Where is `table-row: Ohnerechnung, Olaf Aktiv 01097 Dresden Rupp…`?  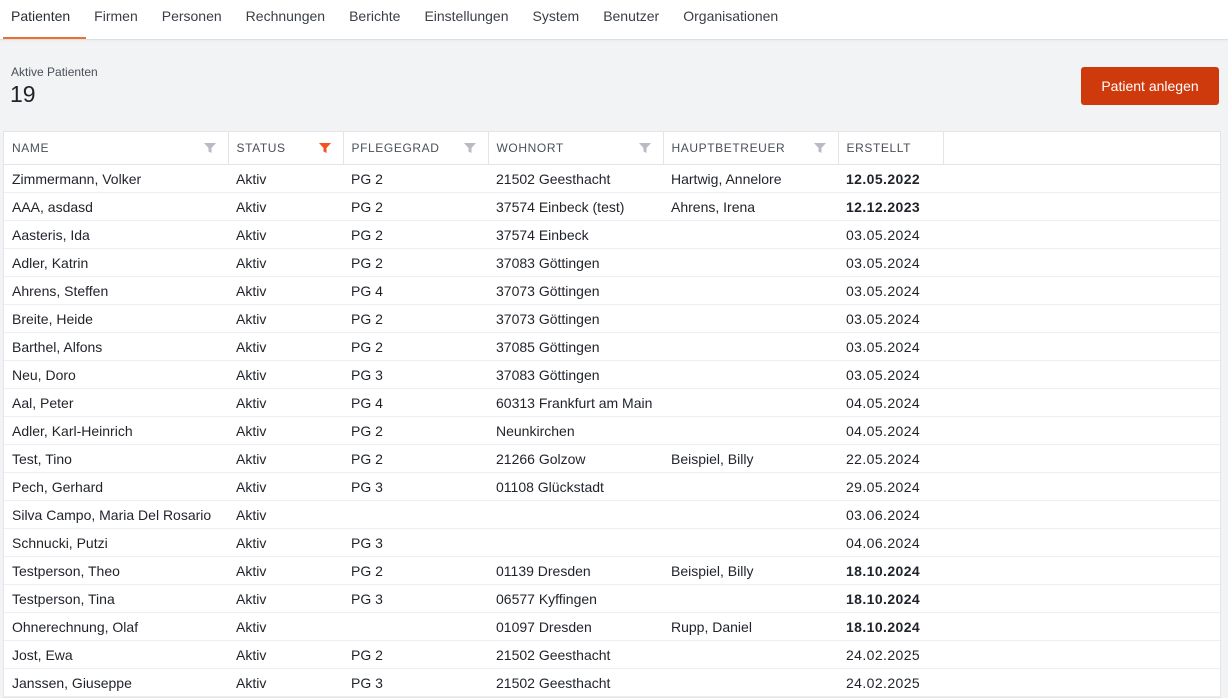
table-row: Ohnerechnung, Olaf Aktiv 01097 Dresden Rupp… is located at coordinates (612, 626).